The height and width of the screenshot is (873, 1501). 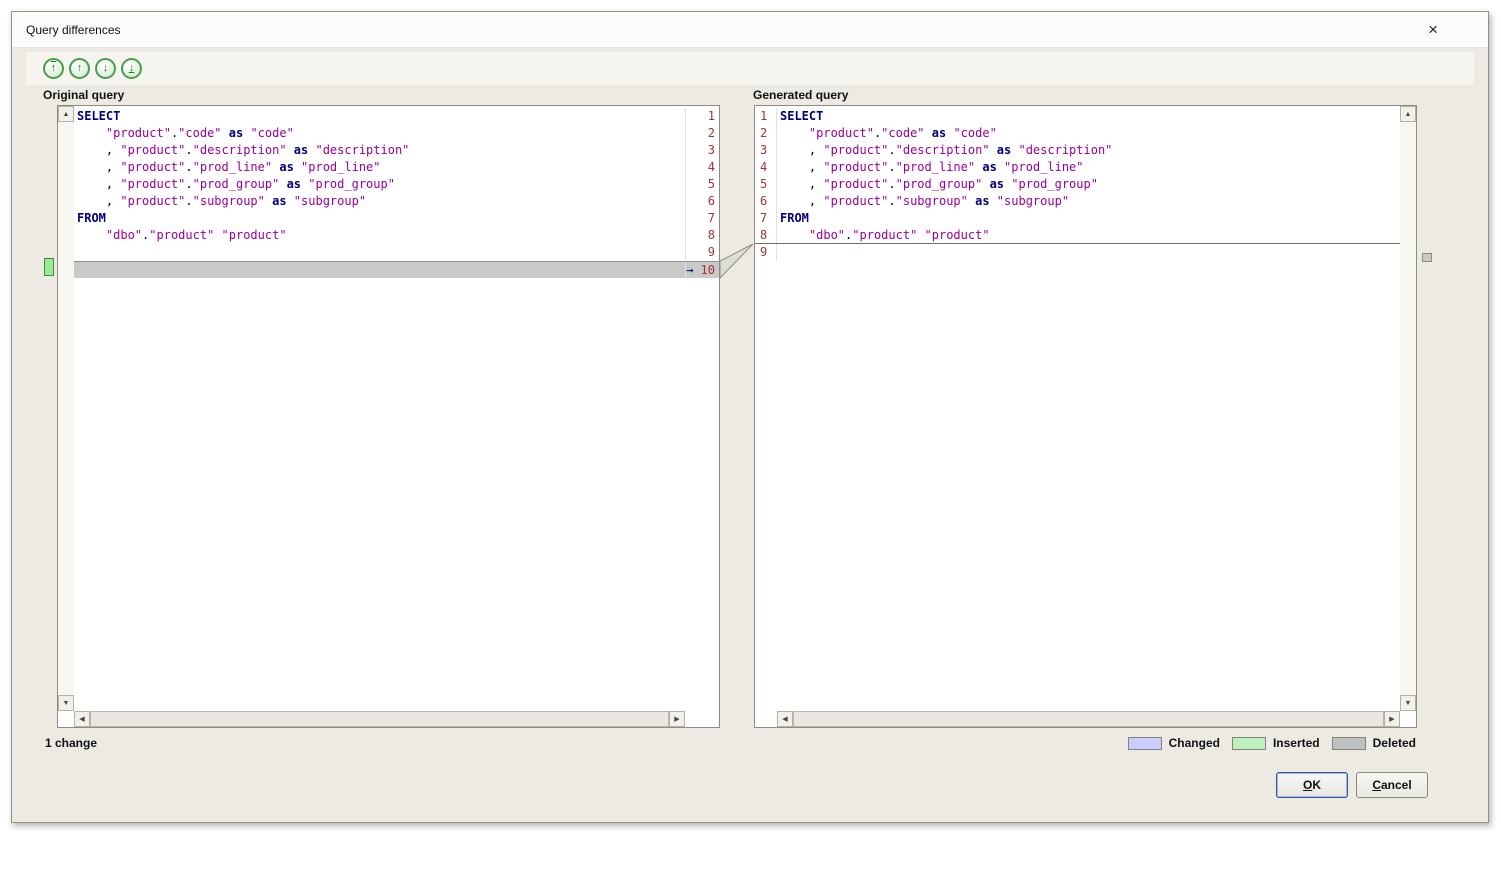 What do you see at coordinates (766, 184) in the screenshot?
I see `line-number: 5` at bounding box center [766, 184].